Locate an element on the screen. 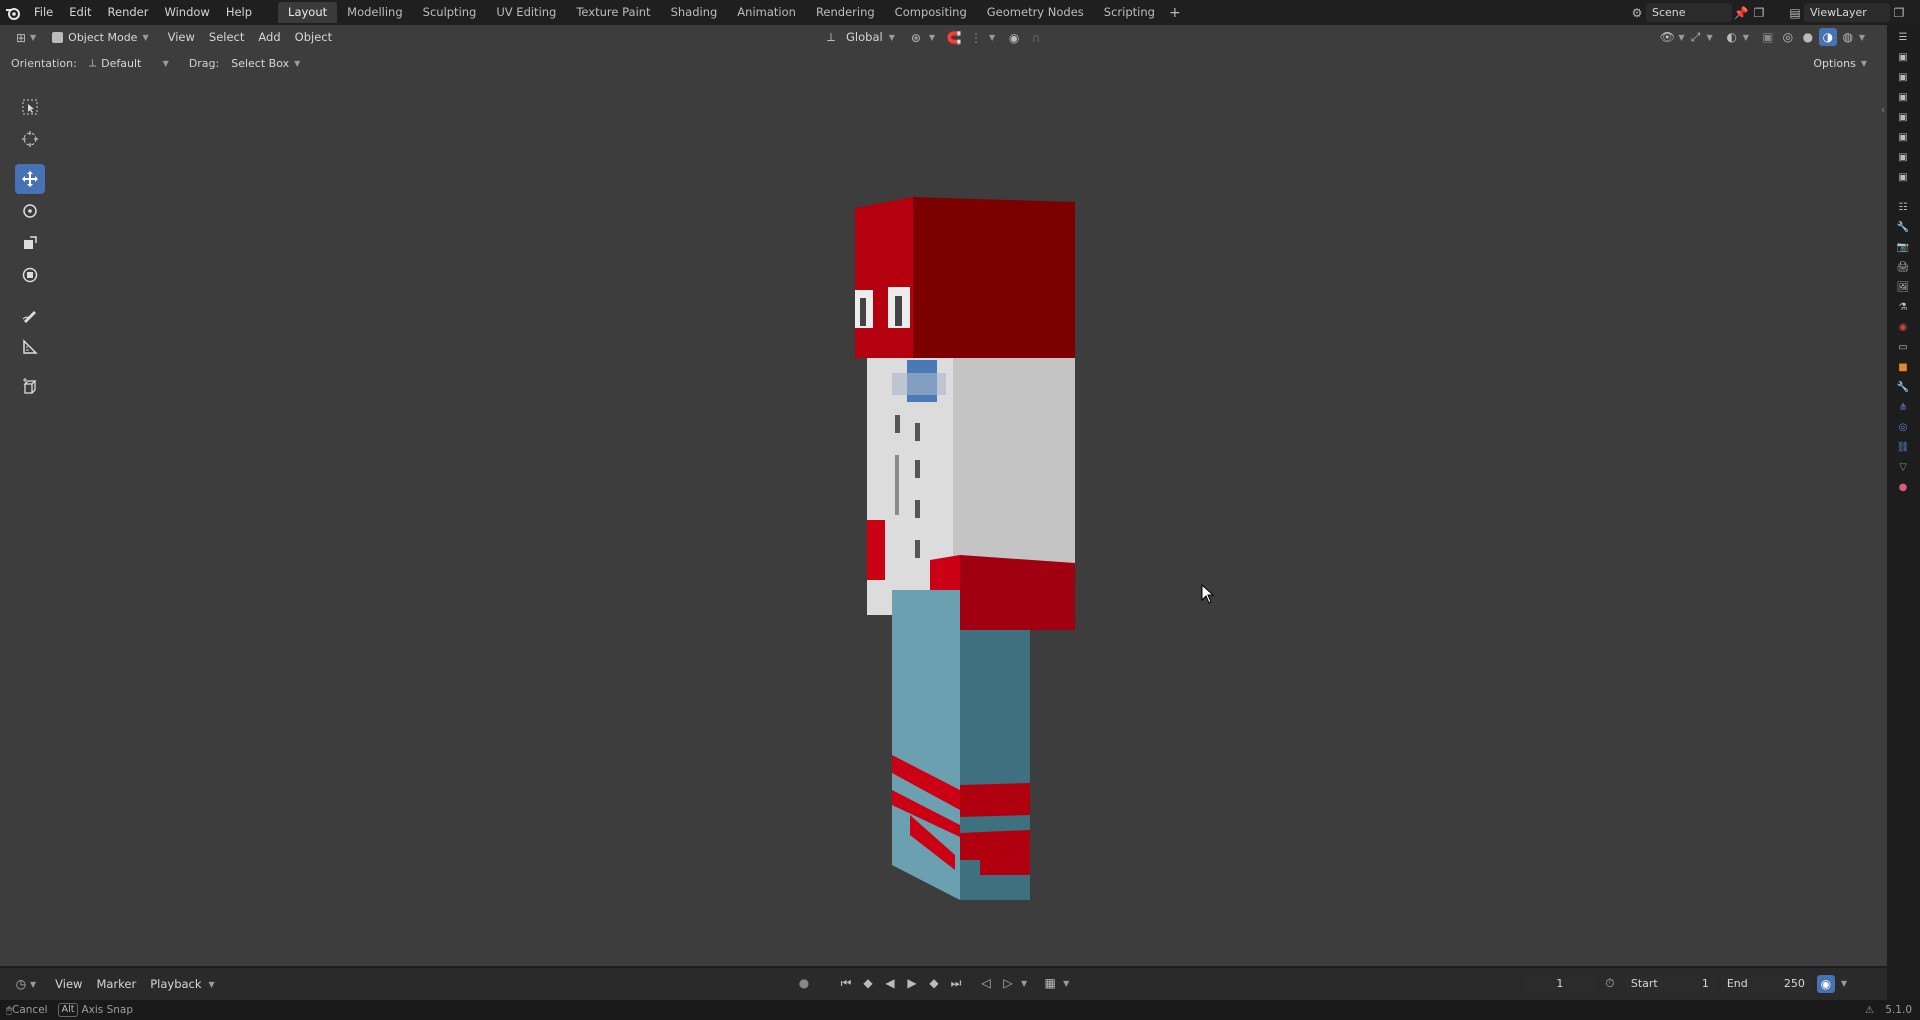 The image size is (1920, 1020). properties-editor-icon: ☷ is located at coordinates (1903, 207).